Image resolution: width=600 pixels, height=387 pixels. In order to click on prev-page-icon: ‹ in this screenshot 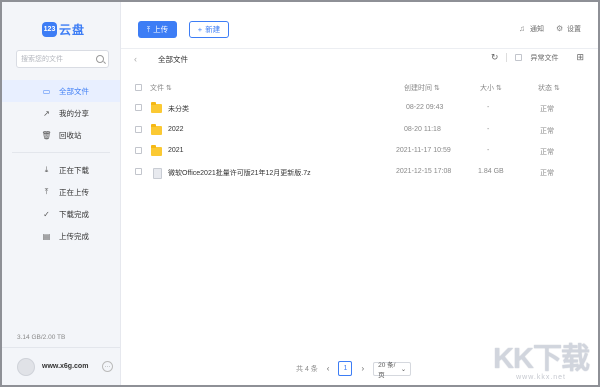, I will do `click(328, 368)`.